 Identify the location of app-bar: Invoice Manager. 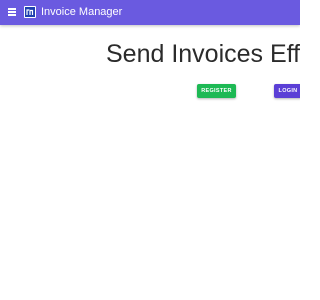
(150, 12).